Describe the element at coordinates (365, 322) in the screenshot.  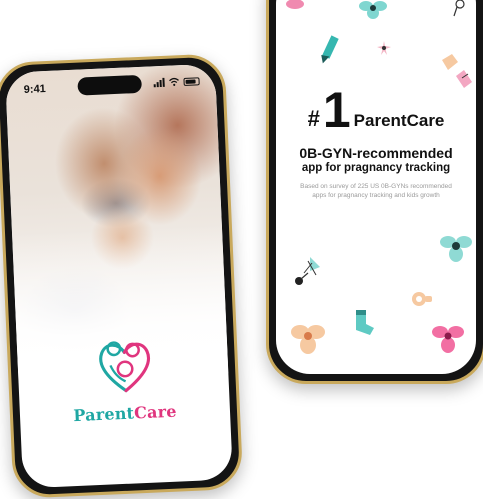
I see `sock-icon` at that location.